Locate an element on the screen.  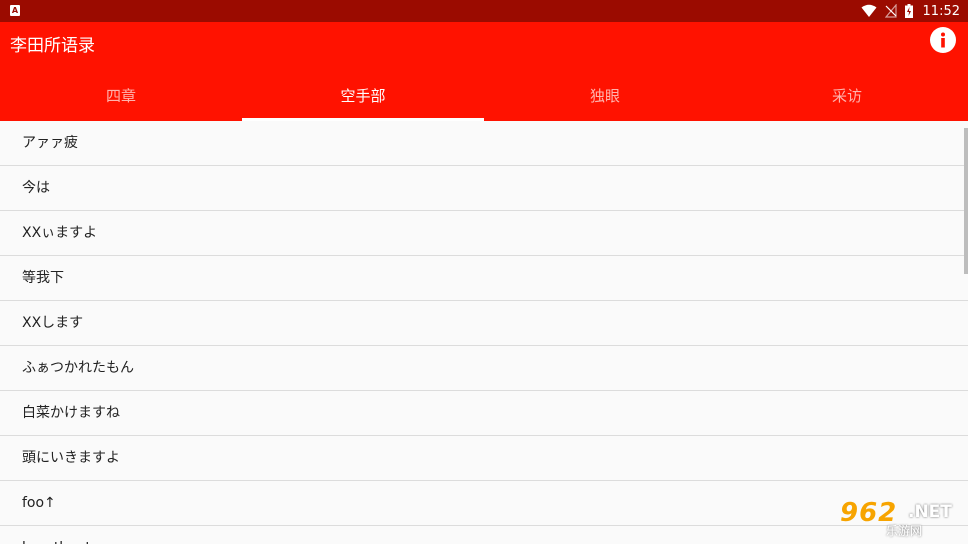
status-icons: 11:52 is located at coordinates (910, 11).